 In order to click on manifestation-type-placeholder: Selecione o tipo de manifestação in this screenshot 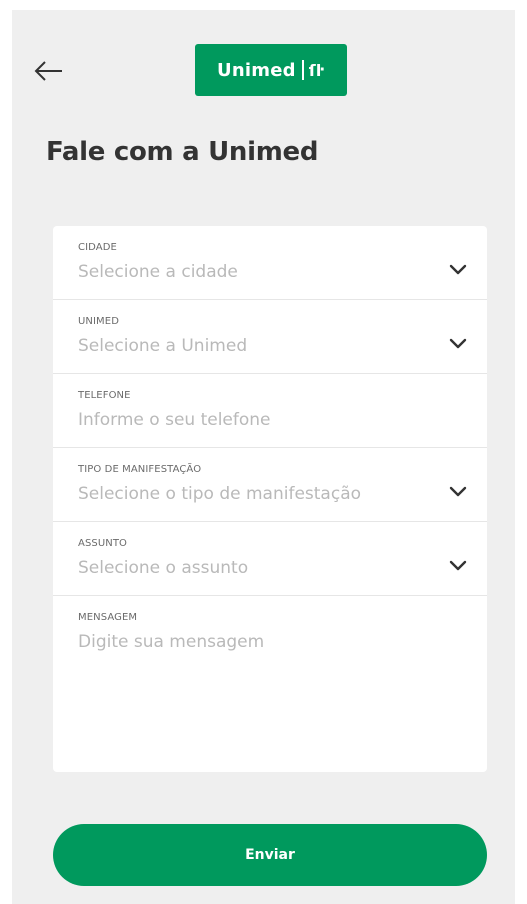, I will do `click(220, 494)`.